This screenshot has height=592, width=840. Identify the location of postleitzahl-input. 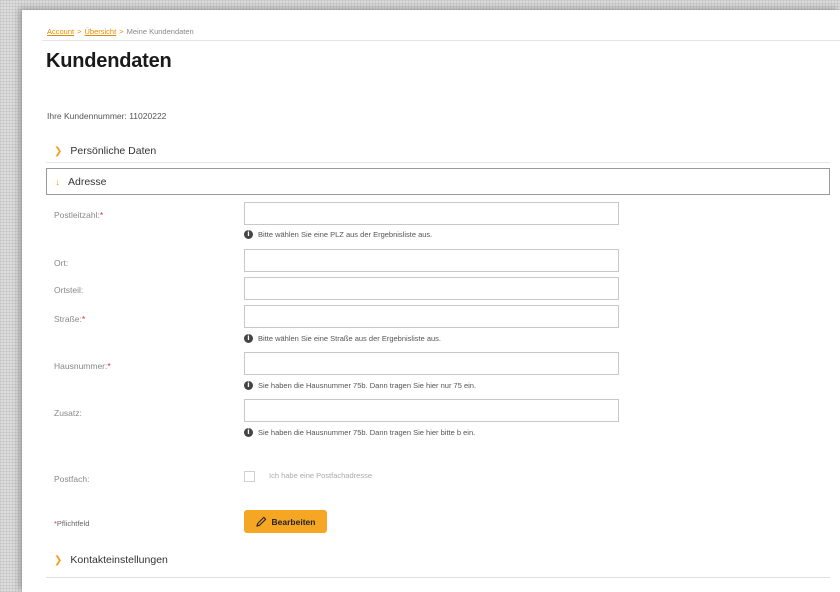
(431, 213).